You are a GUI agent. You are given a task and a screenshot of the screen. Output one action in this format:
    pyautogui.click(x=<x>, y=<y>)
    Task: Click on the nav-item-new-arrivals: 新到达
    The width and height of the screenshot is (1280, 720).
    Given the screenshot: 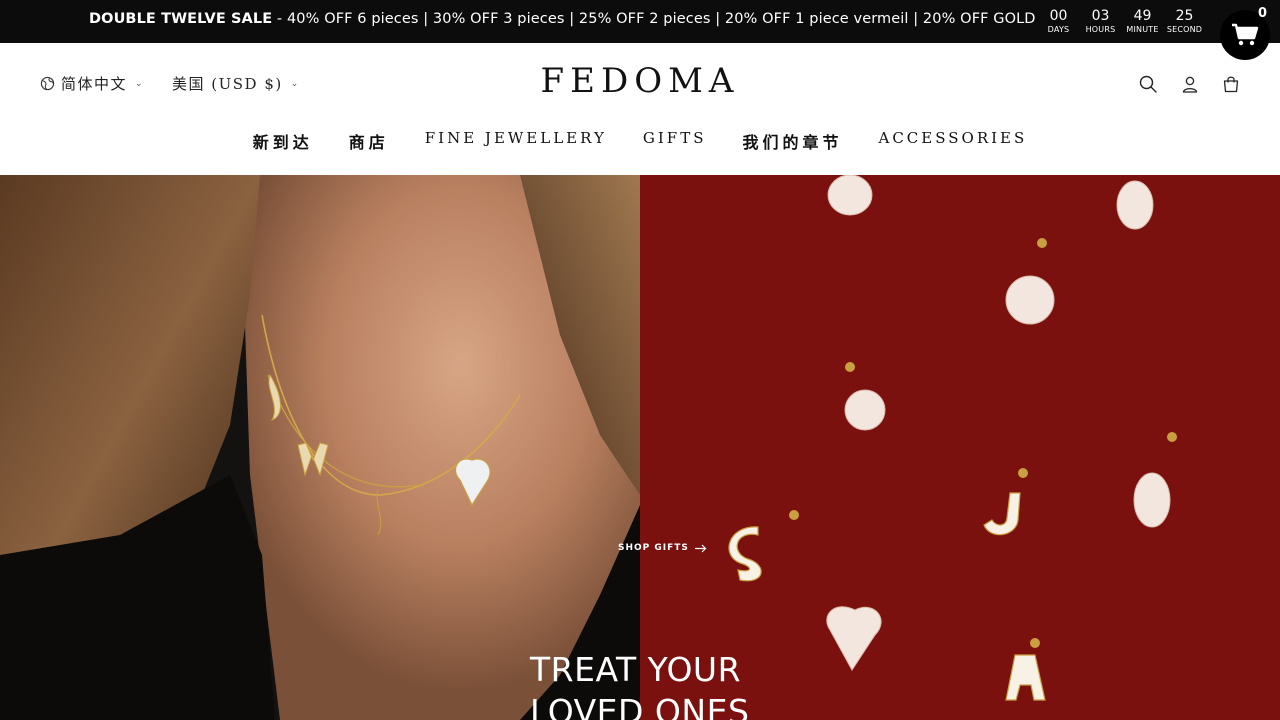 What is the action you would take?
    pyautogui.click(x=283, y=141)
    